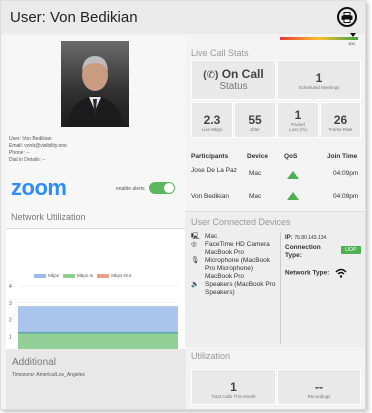 This screenshot has width=372, height=413. Describe the element at coordinates (353, 35) in the screenshot. I see `gauge-marker` at that location.